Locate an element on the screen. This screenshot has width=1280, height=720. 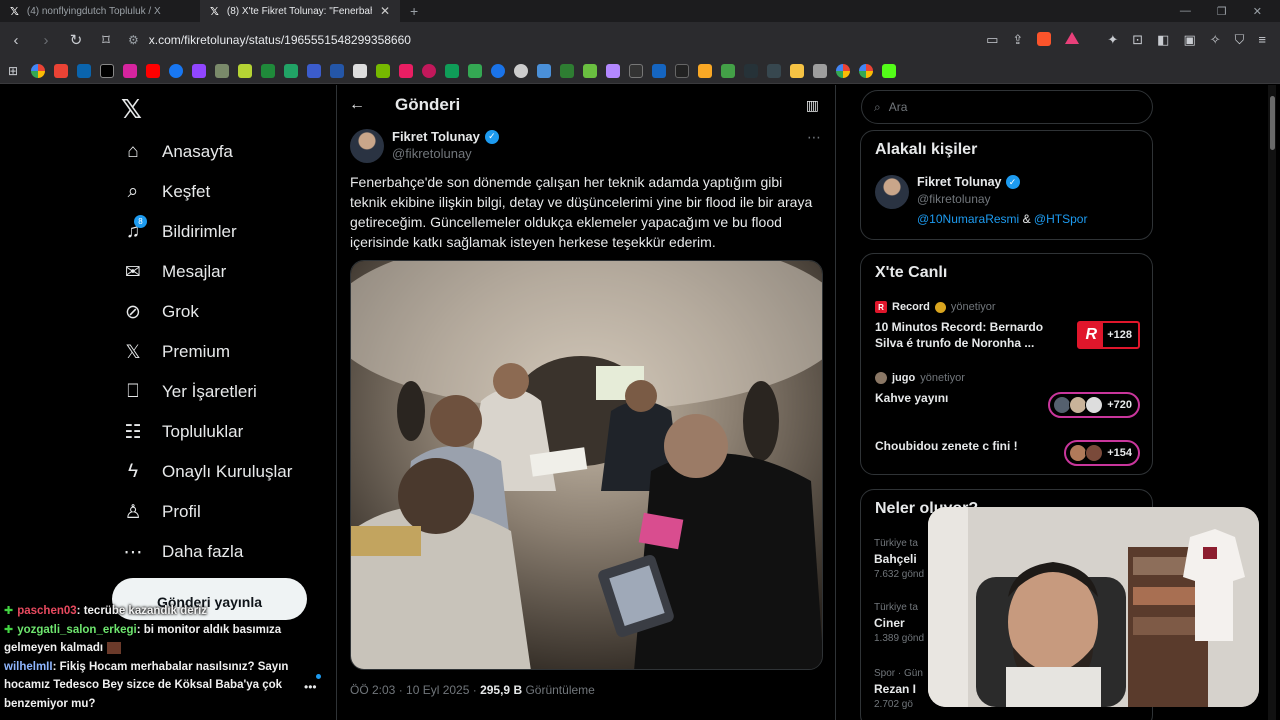
outlook-bookmark-icon is located at coordinates (84, 70).